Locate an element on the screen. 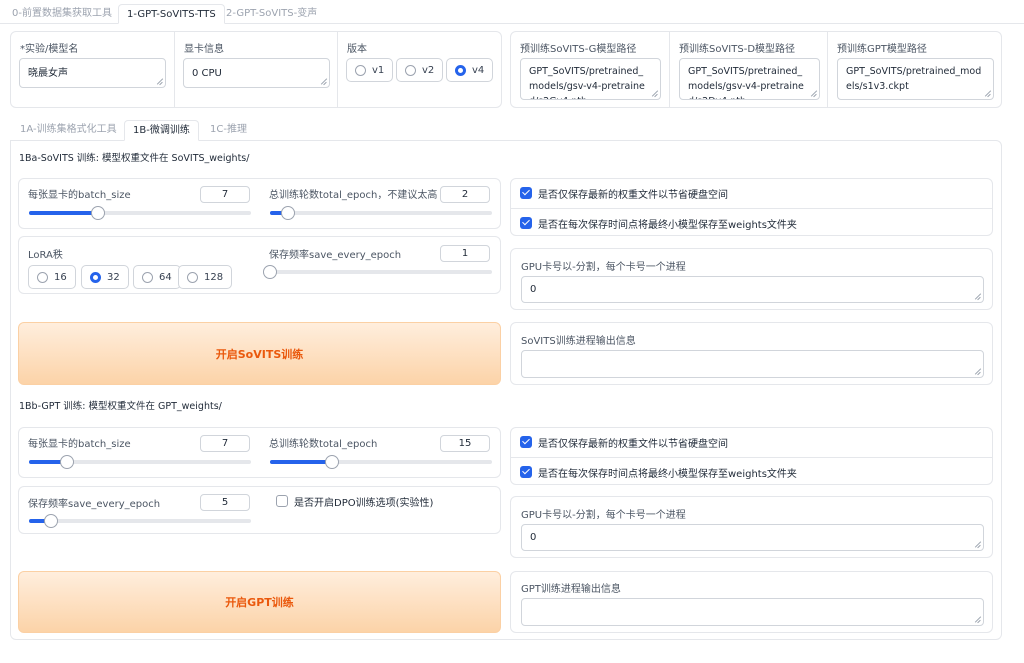 This screenshot has height=663, width=1024. gpt-save-every-slider is located at coordinates (140, 521).